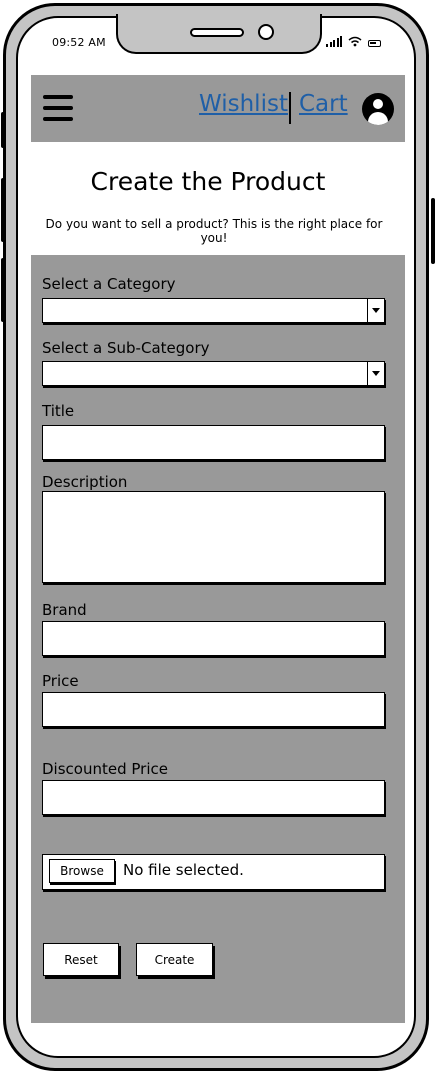 This screenshot has width=436, height=1076. I want to click on page-title: Create the Product, so click(208, 181).